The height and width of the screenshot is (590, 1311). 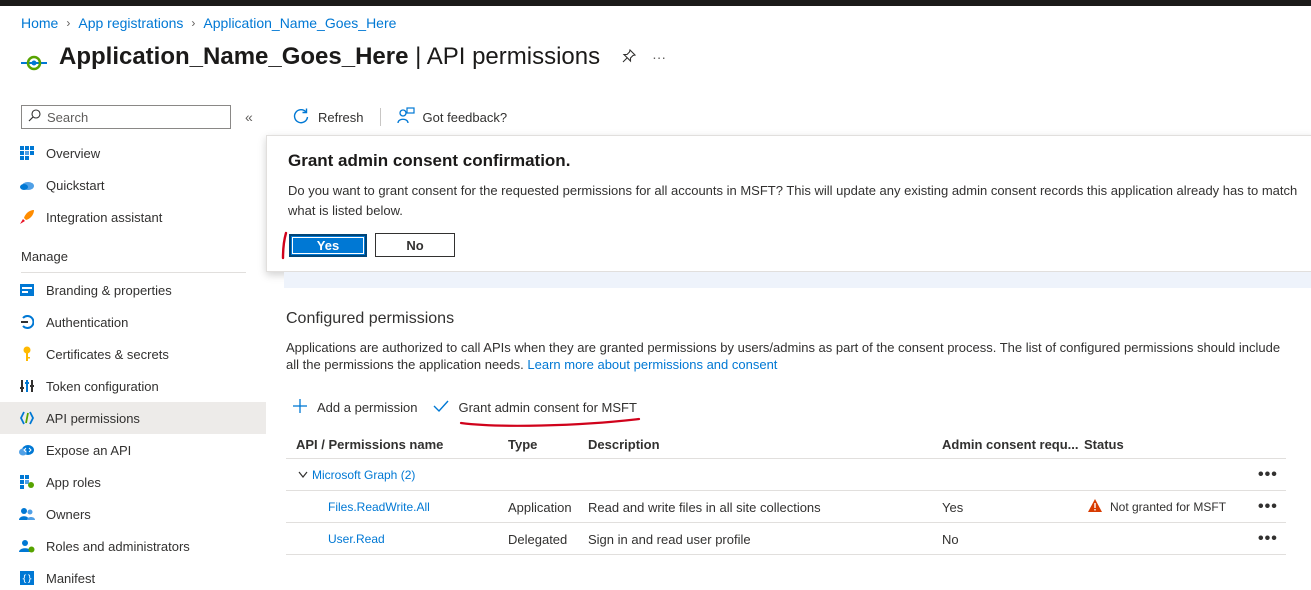 What do you see at coordinates (133, 450) in the screenshot?
I see `sidebar-item-expose-api: Expose an API` at bounding box center [133, 450].